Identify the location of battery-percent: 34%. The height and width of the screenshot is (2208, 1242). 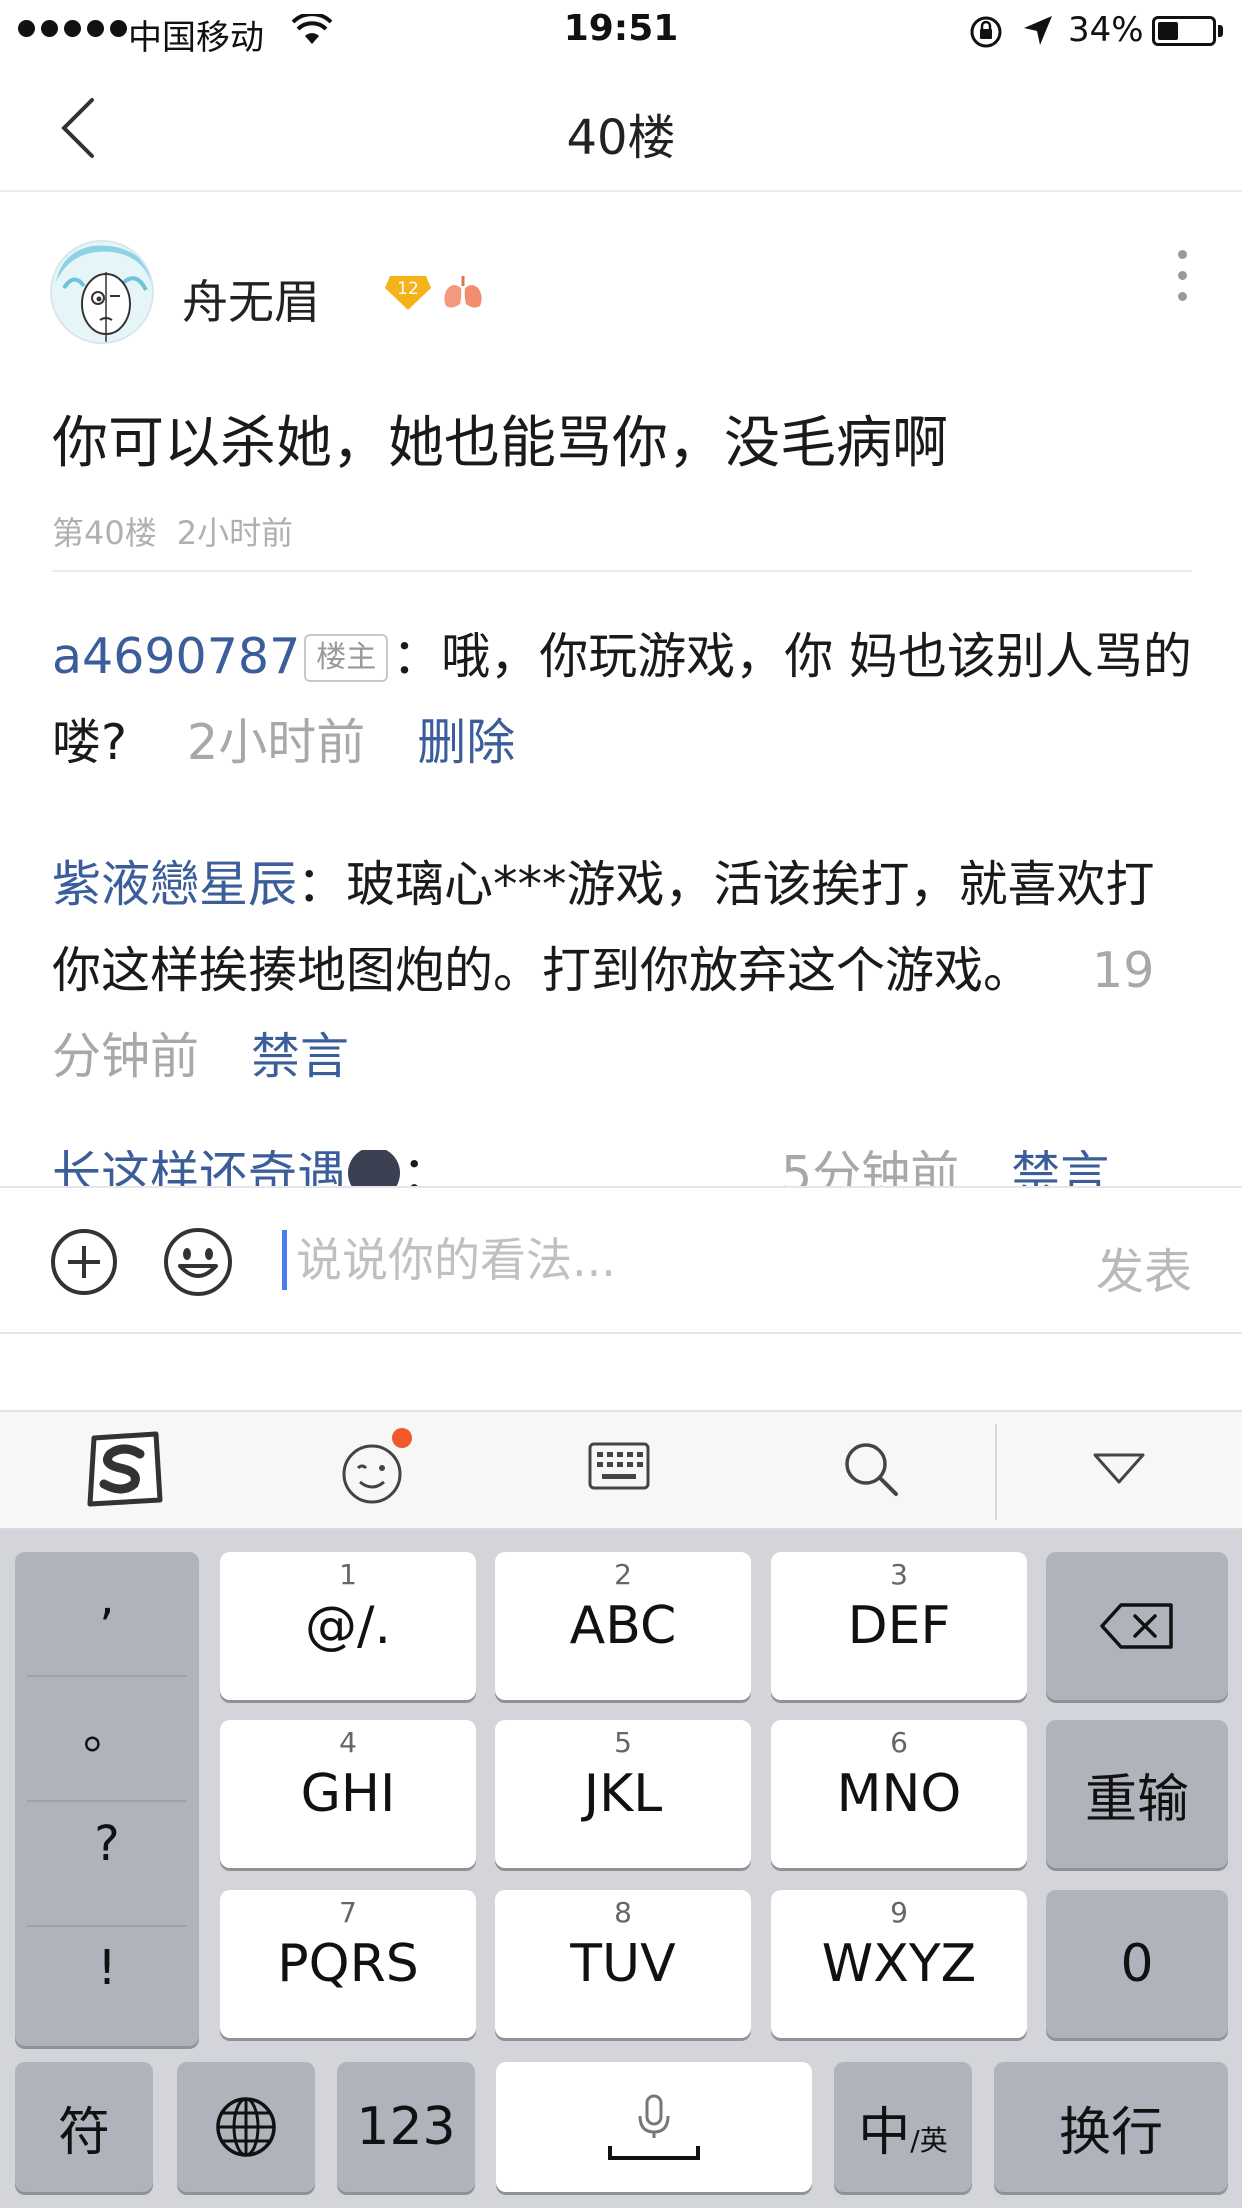
(1106, 30).